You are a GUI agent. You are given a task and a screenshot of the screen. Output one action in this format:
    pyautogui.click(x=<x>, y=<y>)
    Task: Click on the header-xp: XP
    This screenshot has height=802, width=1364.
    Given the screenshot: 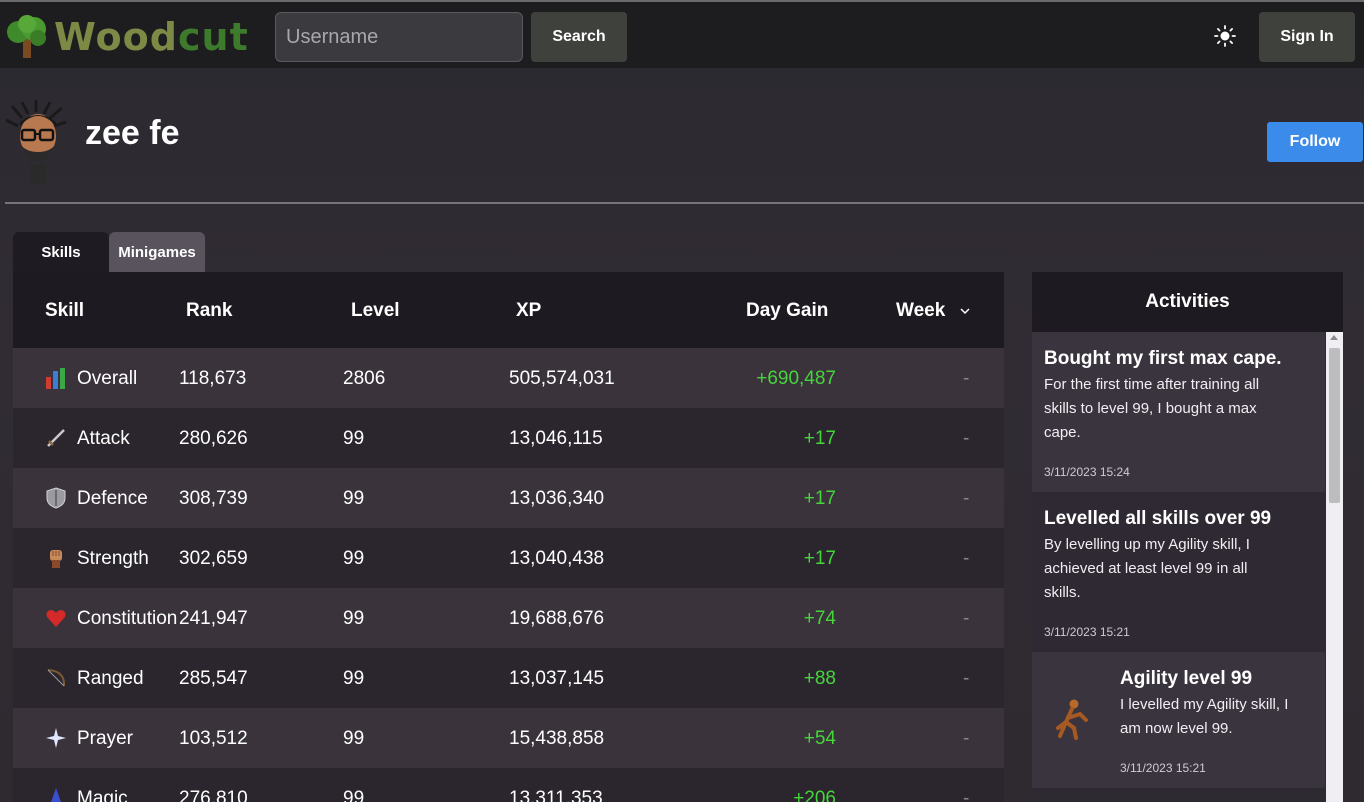 What is the action you would take?
    pyautogui.click(x=528, y=311)
    